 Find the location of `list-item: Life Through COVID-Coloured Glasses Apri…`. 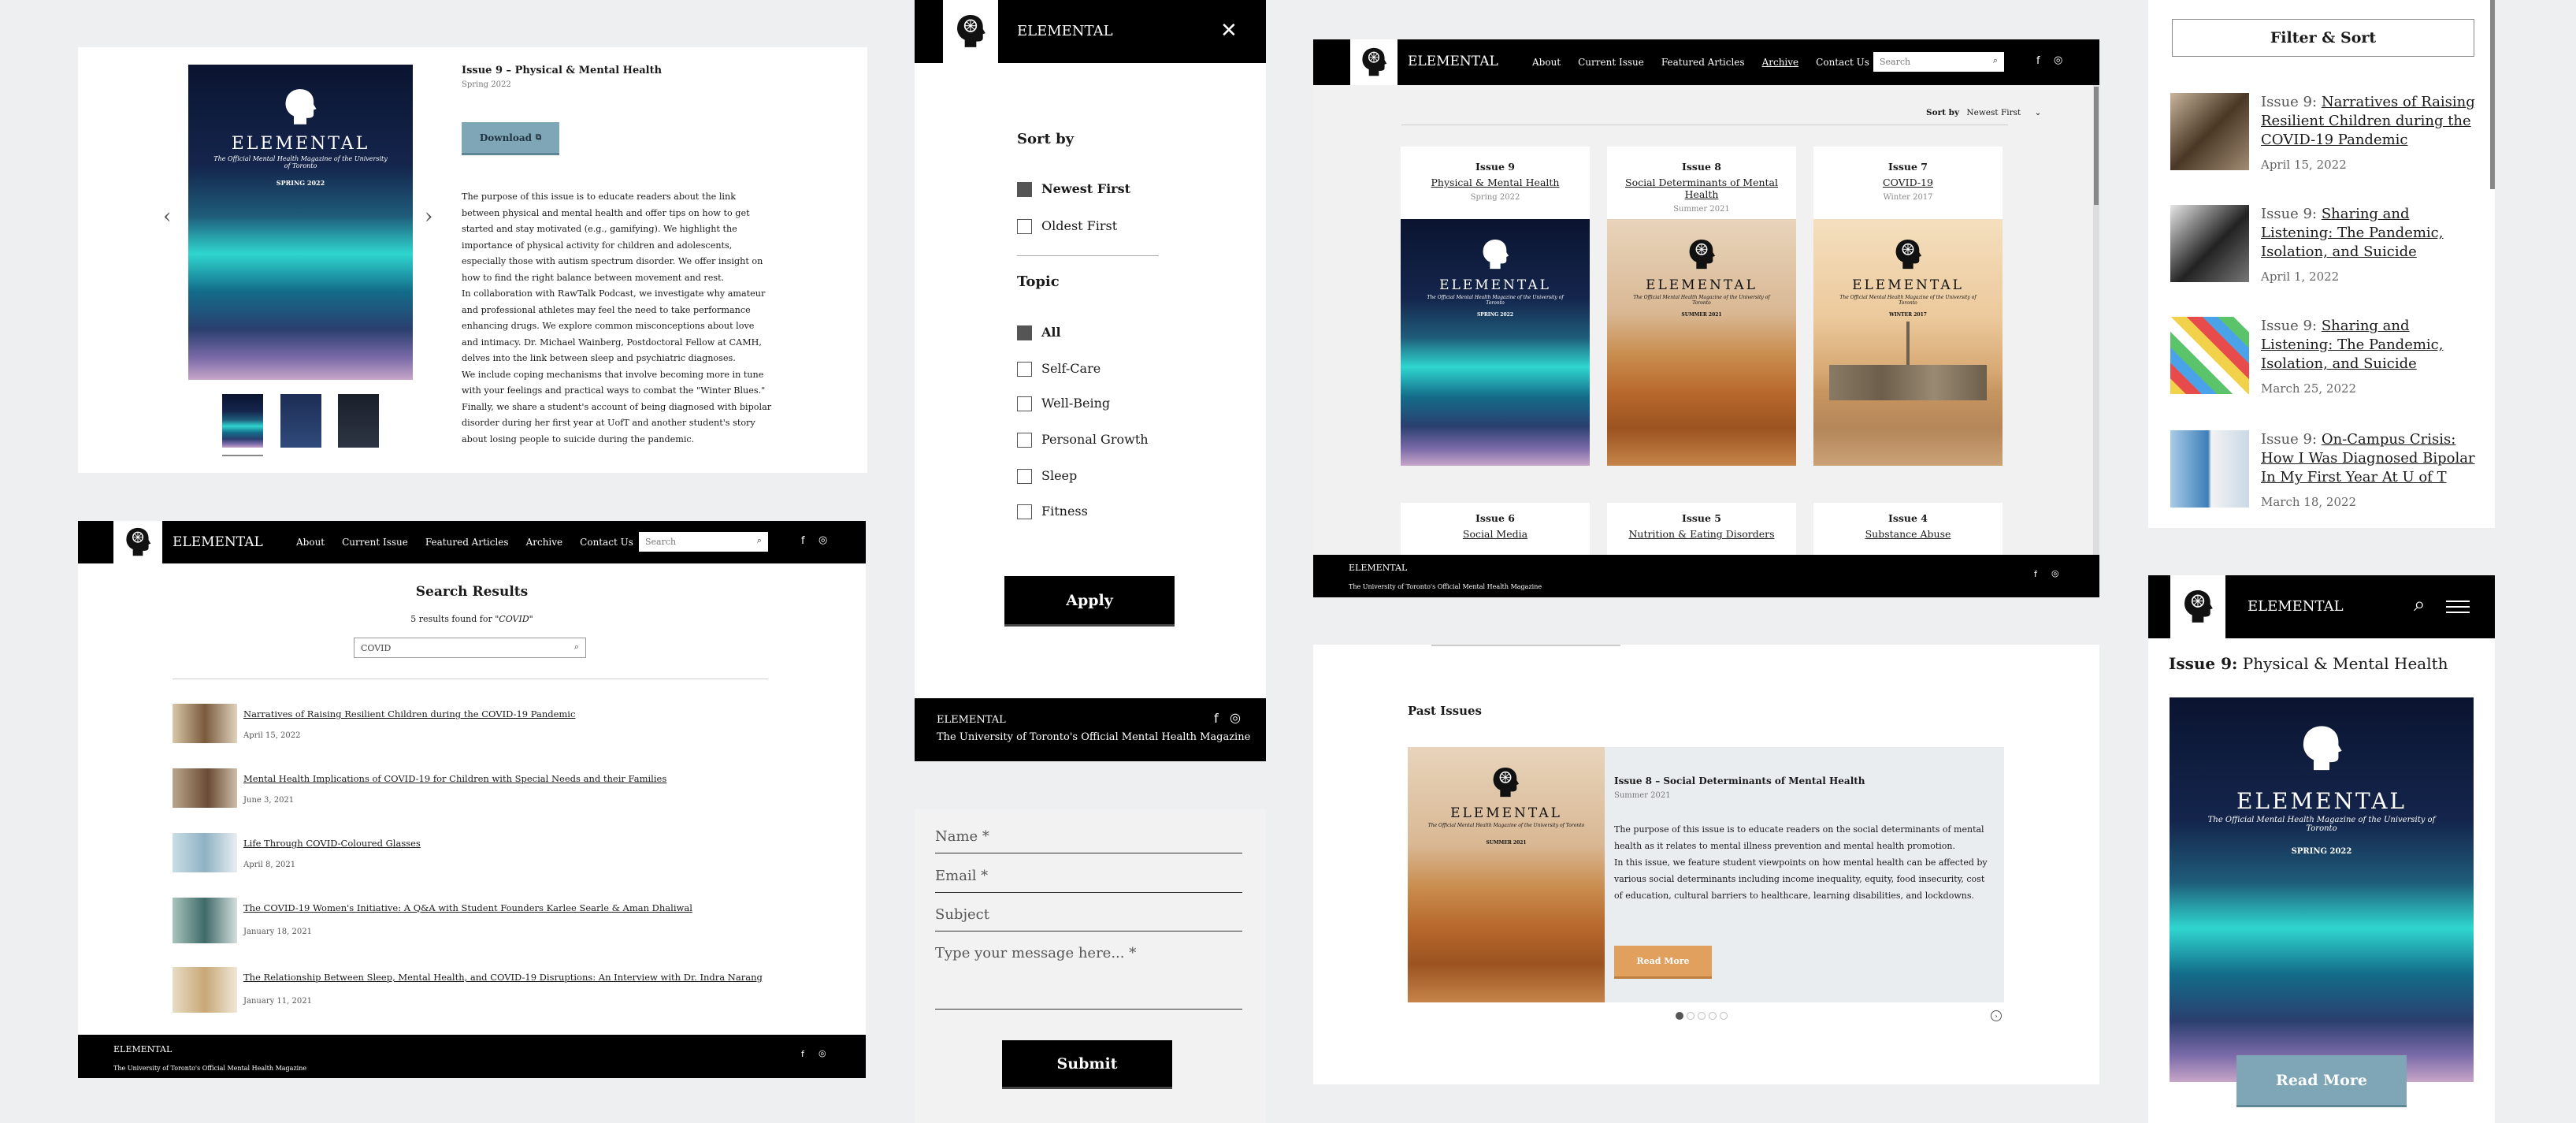

list-item: Life Through COVID-Coloured Glasses Apri… is located at coordinates (472, 865).